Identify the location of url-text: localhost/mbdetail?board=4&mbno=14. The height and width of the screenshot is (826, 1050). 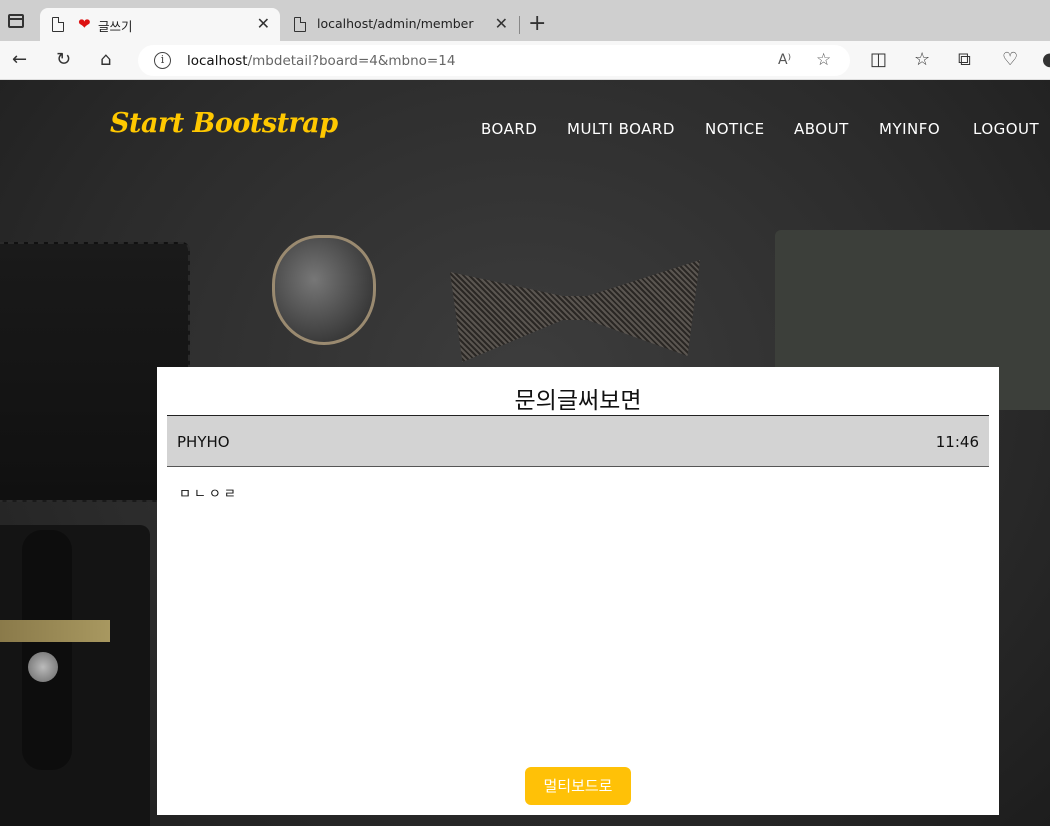
(321, 61).